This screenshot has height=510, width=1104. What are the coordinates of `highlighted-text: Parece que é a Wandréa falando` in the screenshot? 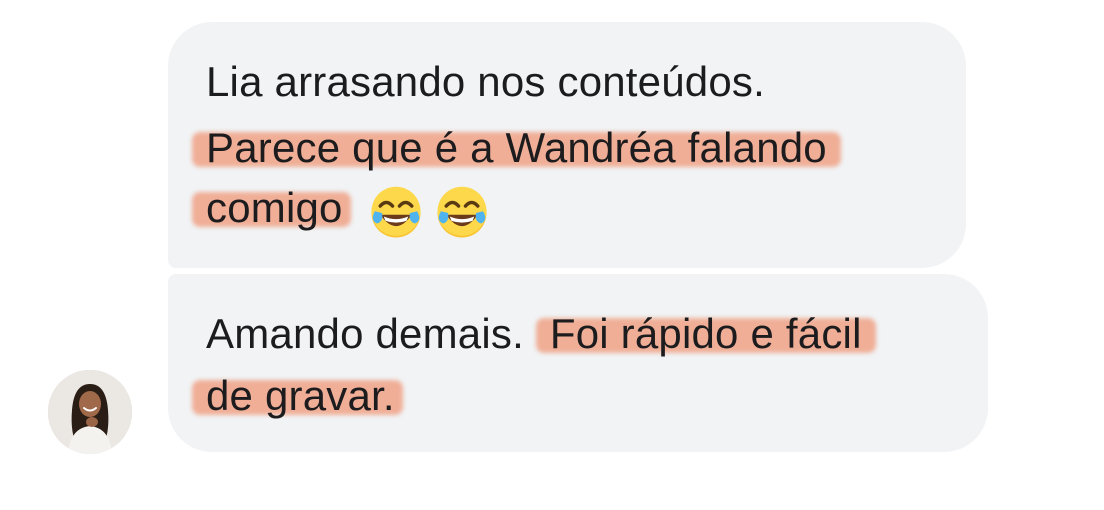 It's located at (516, 147).